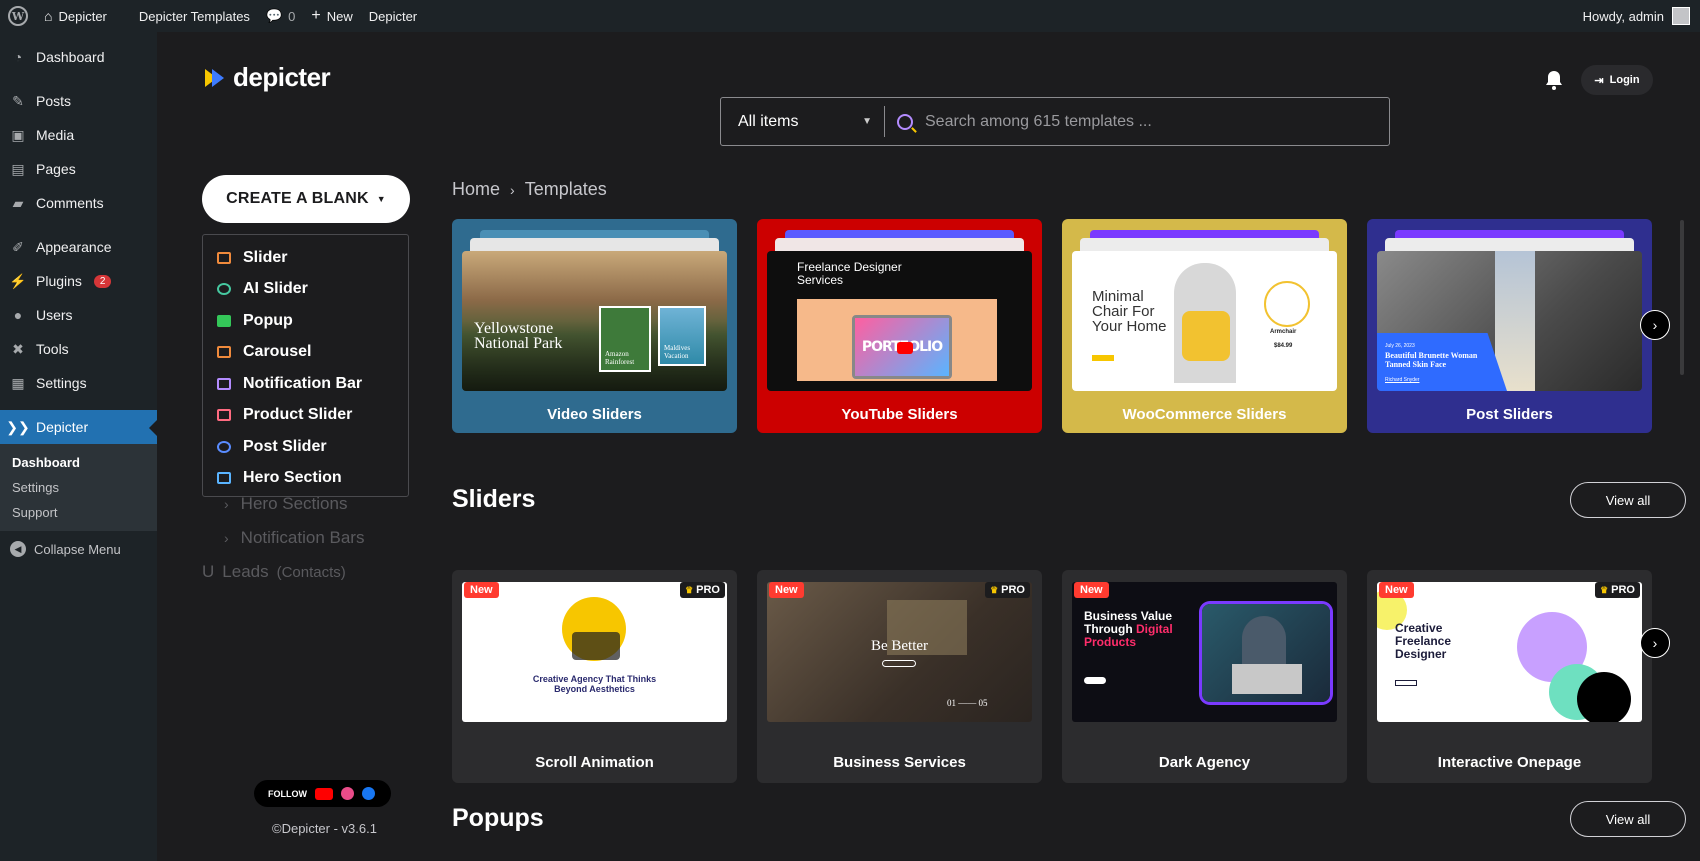 The image size is (1700, 861). What do you see at coordinates (78, 57) in the screenshot?
I see `menu-dashboard: ◔ Dashboard` at bounding box center [78, 57].